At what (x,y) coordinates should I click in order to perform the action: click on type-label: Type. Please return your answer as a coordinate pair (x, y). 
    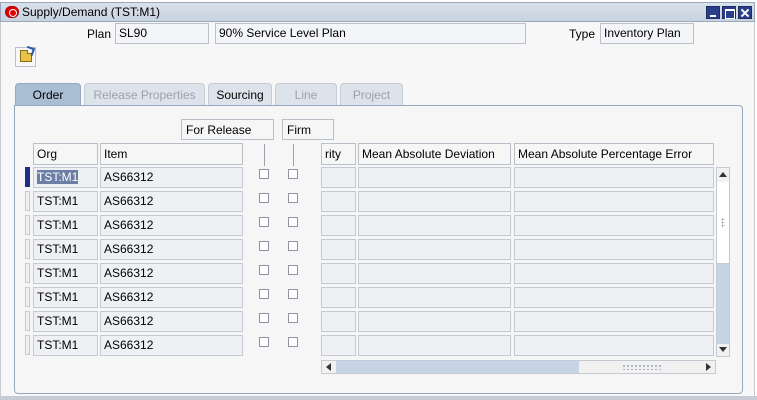
    Looking at the image, I should click on (582, 34).